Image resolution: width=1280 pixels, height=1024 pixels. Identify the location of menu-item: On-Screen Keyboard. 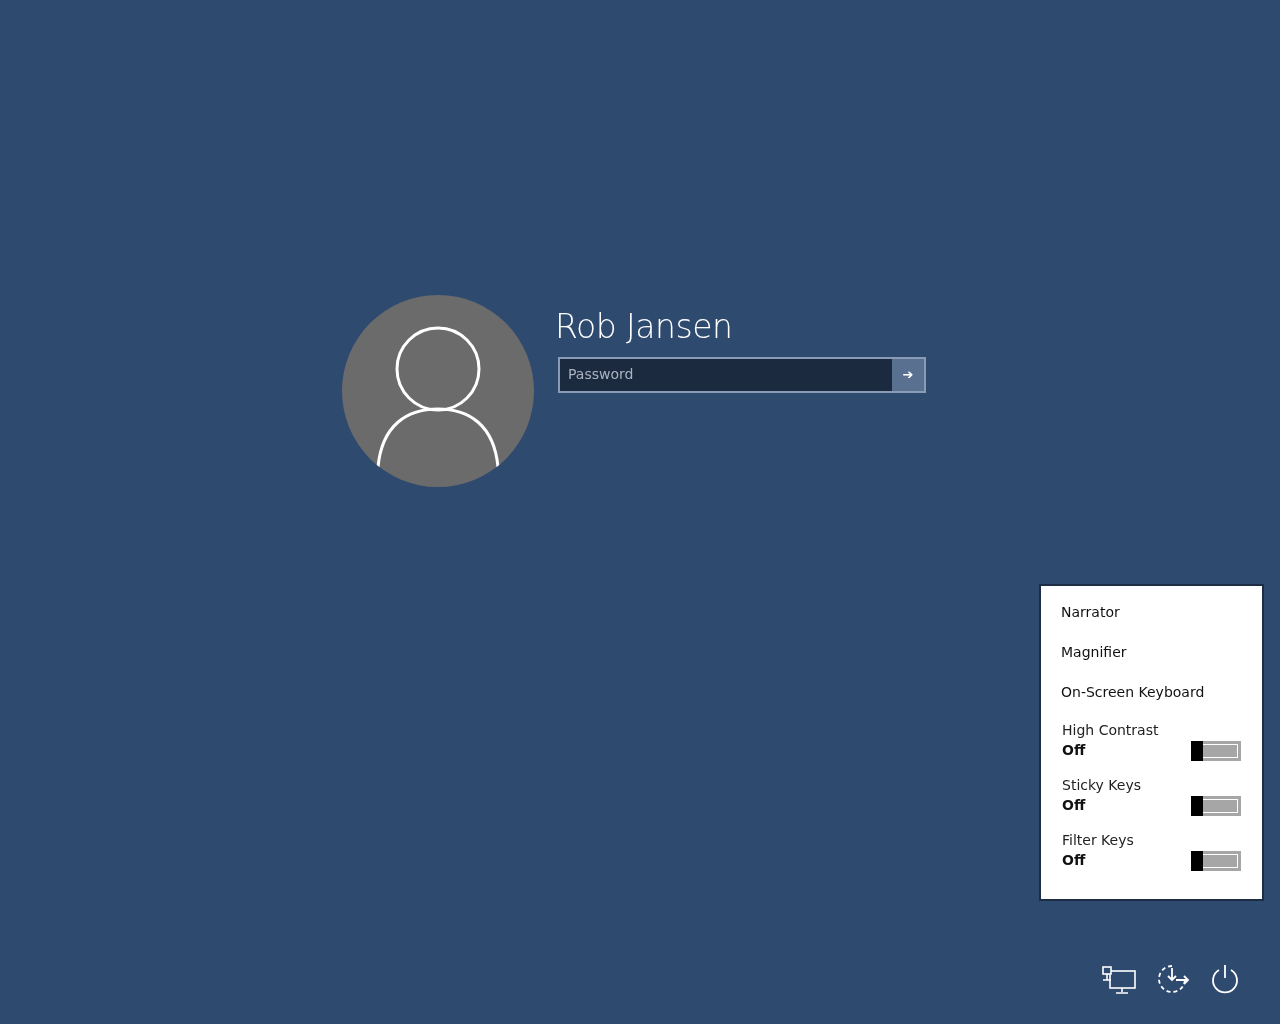
(1151, 700).